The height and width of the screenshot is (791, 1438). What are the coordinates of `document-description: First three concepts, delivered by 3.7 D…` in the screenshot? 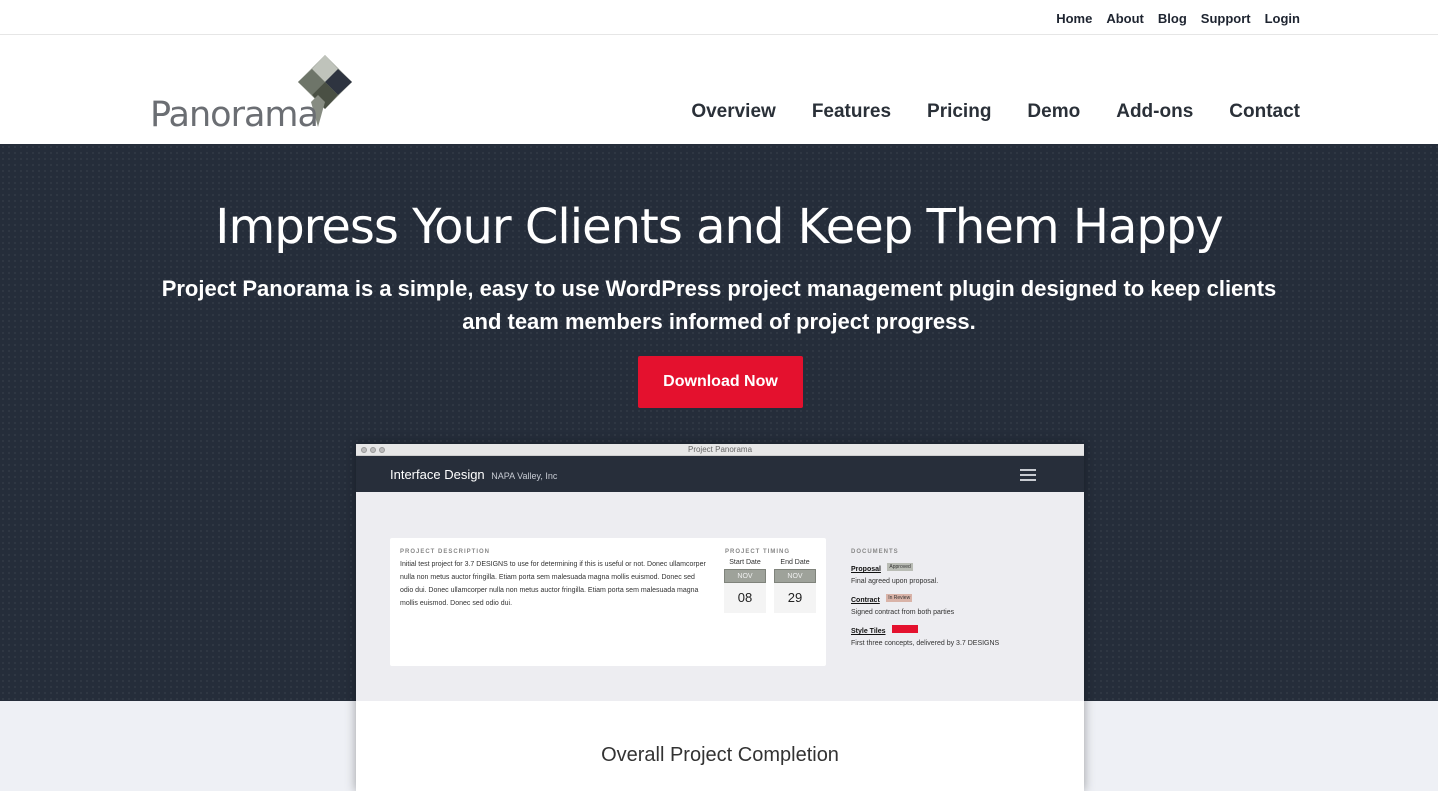 It's located at (925, 643).